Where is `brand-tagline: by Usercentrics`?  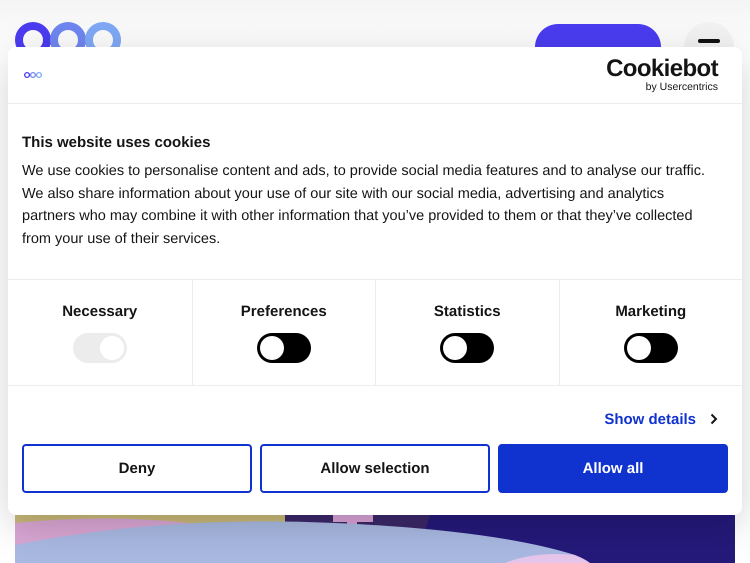
brand-tagline: by Usercentrics is located at coordinates (682, 87).